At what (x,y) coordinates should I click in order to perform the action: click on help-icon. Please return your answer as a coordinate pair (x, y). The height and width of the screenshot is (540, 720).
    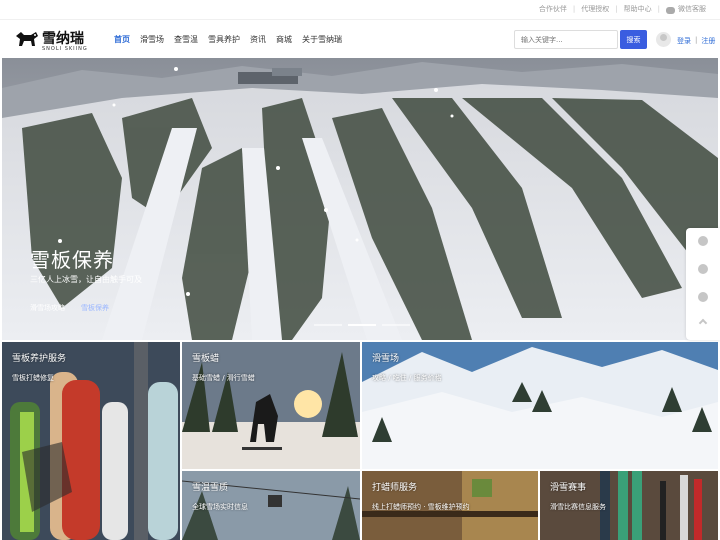
    Looking at the image, I should click on (703, 241).